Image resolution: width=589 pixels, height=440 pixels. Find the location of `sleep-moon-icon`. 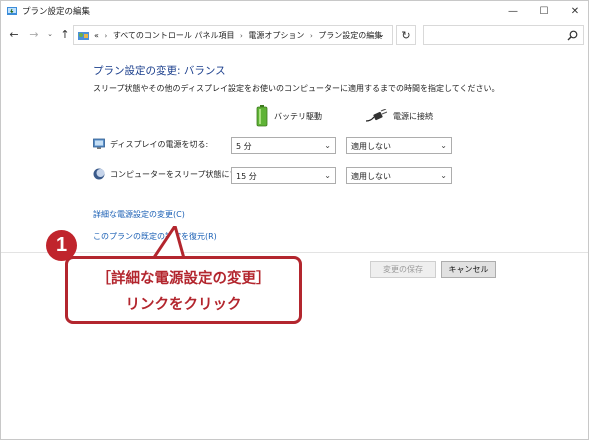

sleep-moon-icon is located at coordinates (99, 174).